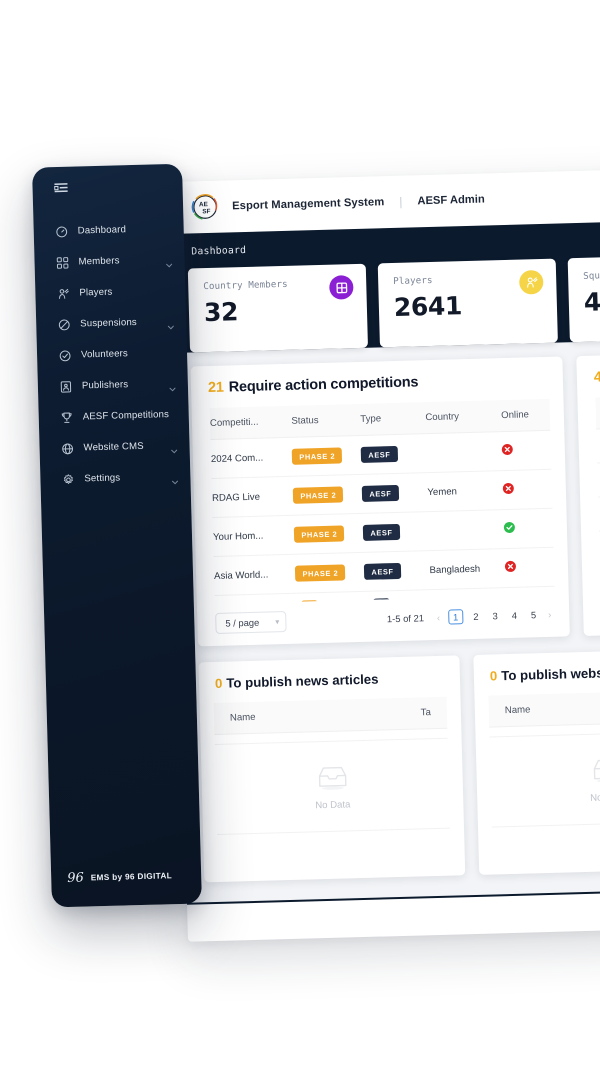 The width and height of the screenshot is (600, 1080). Describe the element at coordinates (463, 417) in the screenshot. I see `column-header-country: Country` at that location.